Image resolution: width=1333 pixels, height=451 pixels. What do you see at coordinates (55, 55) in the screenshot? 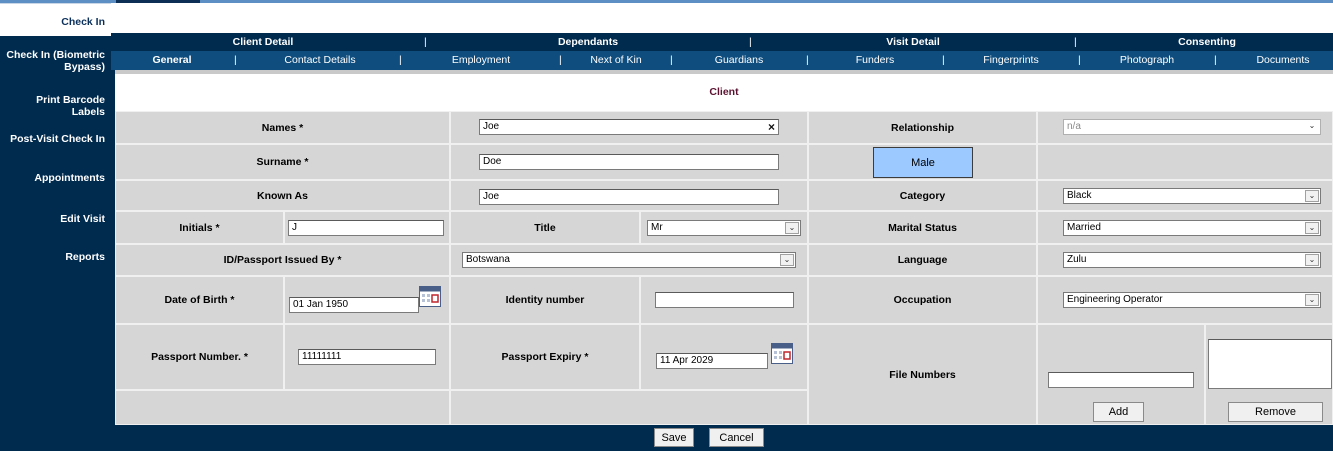
I see `sidebar-item-check-in-biometric: Check In (Biometric` at bounding box center [55, 55].